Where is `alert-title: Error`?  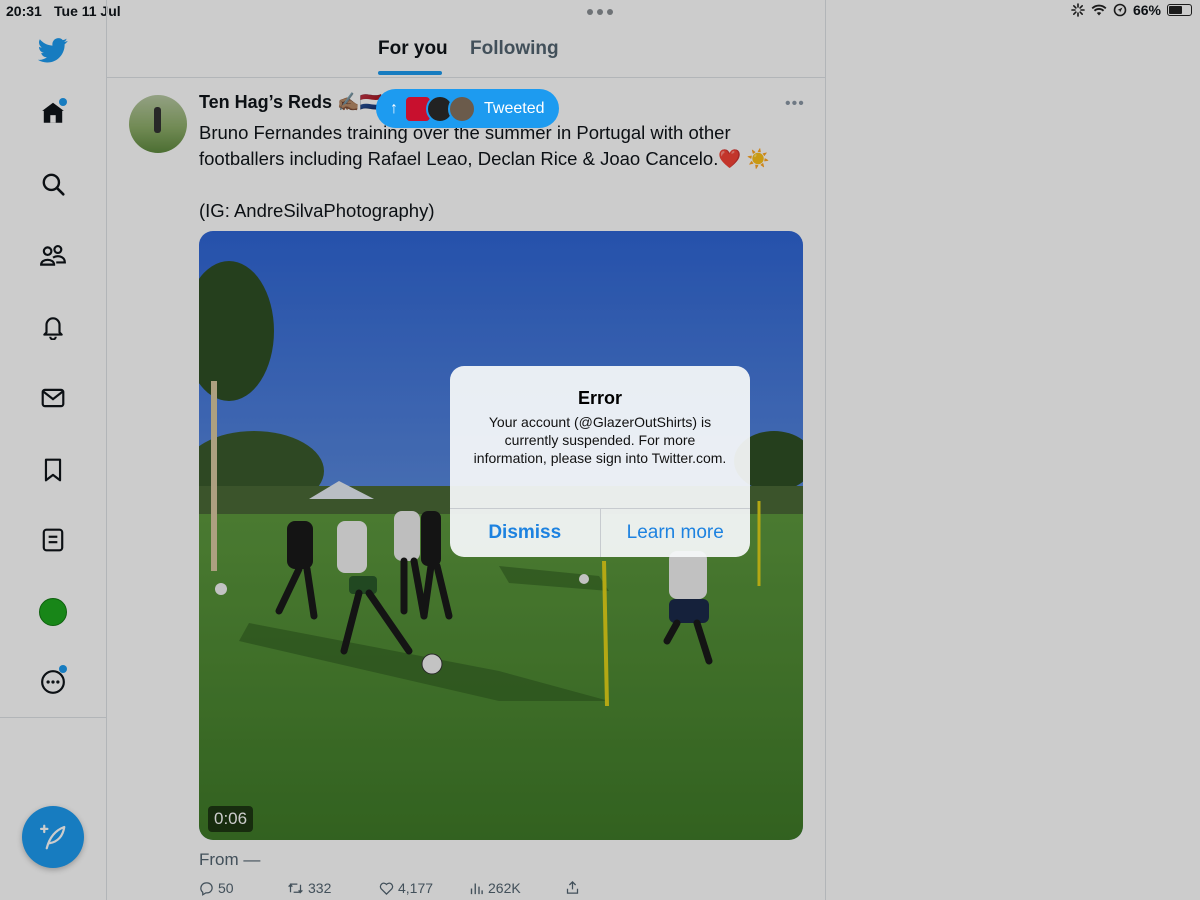
alert-title: Error is located at coordinates (599, 398).